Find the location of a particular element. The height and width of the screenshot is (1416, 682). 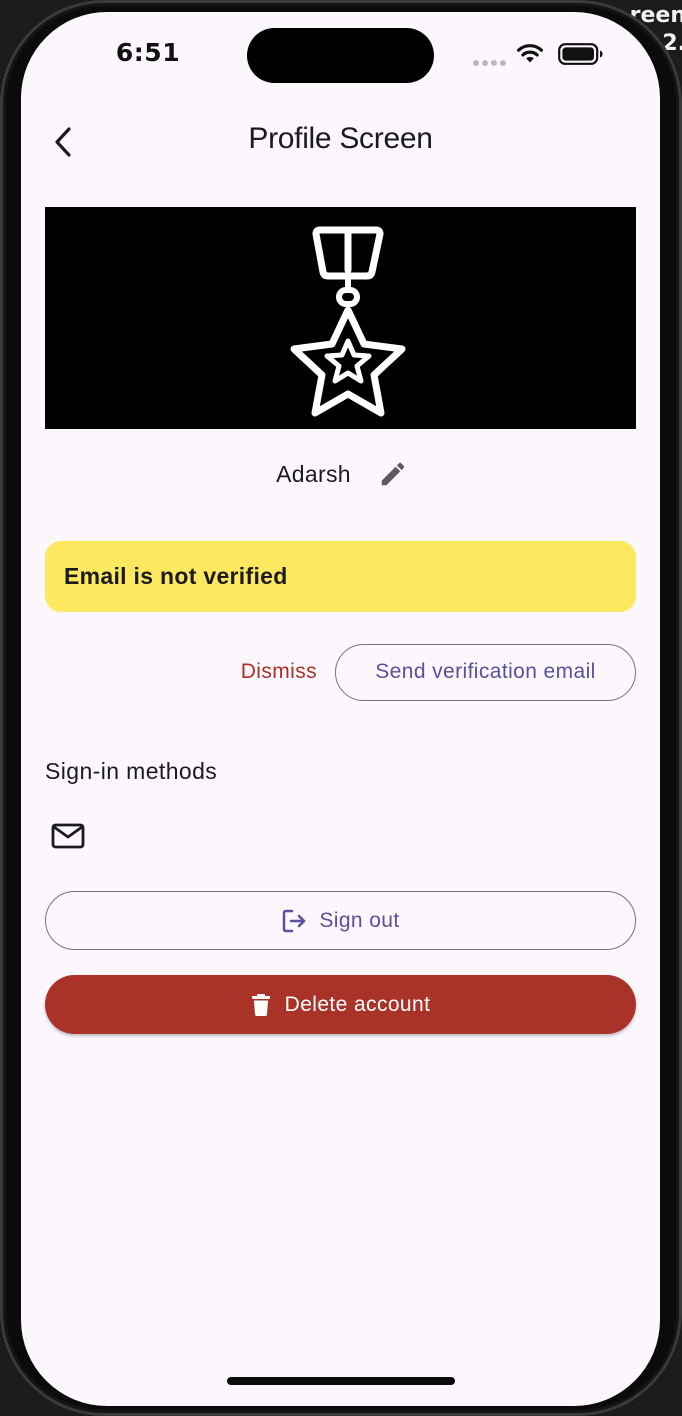

home-indicator is located at coordinates (341, 1381).